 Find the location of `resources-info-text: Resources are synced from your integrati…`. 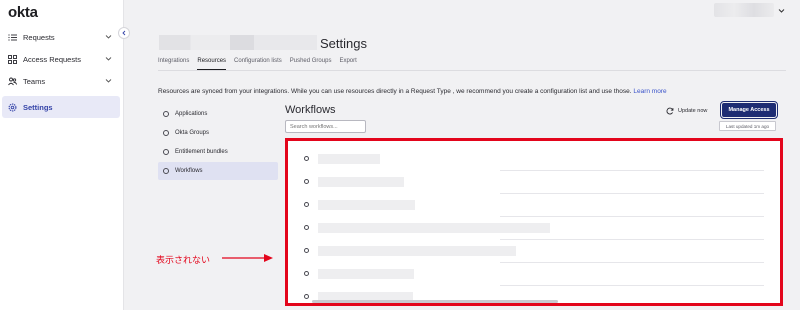

resources-info-text: Resources are synced from your integrati… is located at coordinates (412, 91).